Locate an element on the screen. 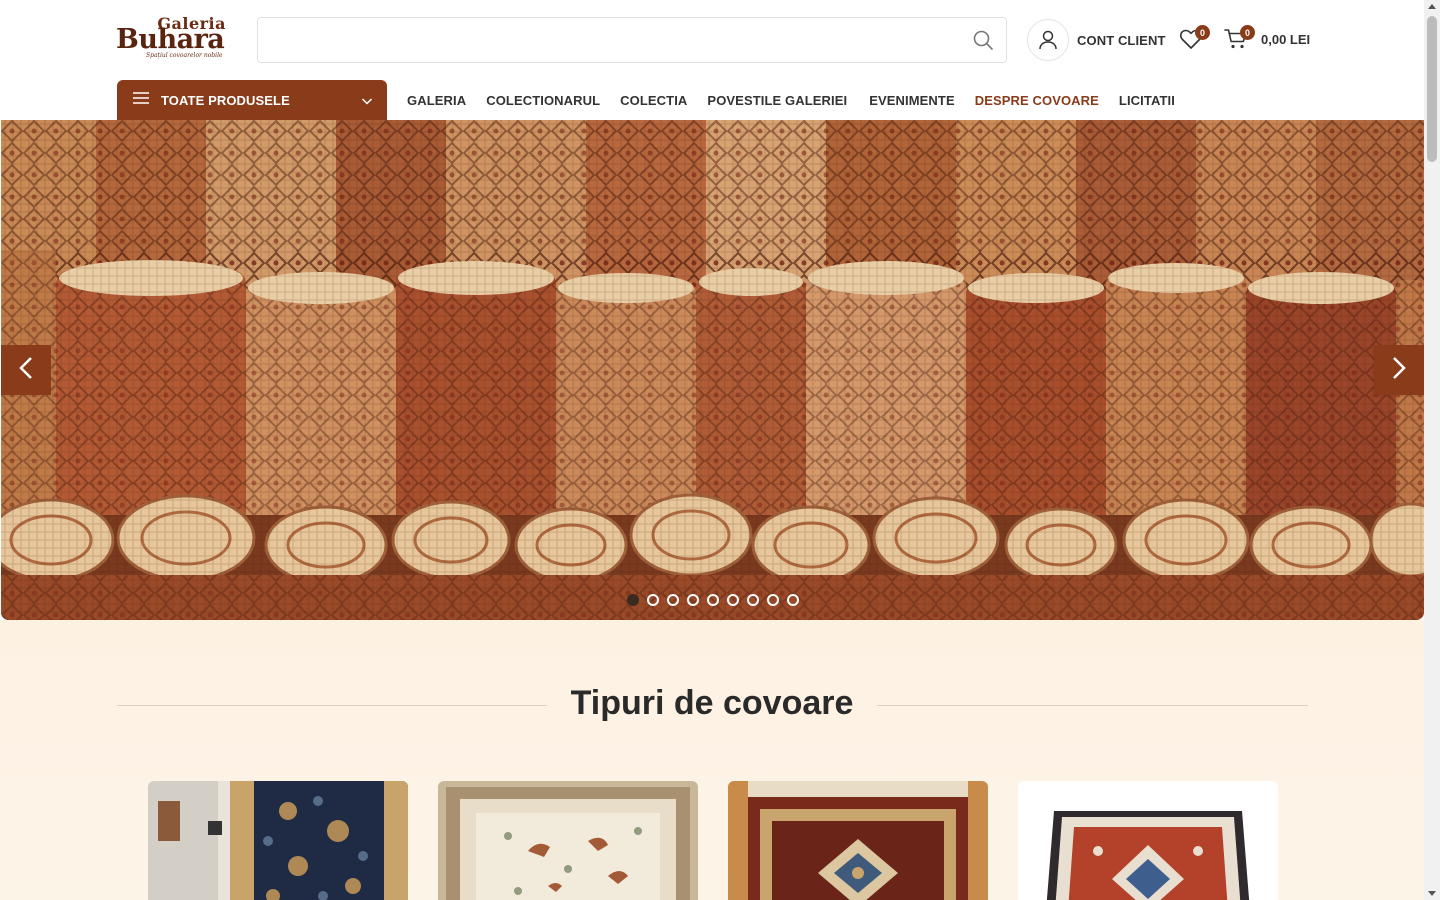 The image size is (1440, 900). logo-line-buhara: Buhara is located at coordinates (170, 39).